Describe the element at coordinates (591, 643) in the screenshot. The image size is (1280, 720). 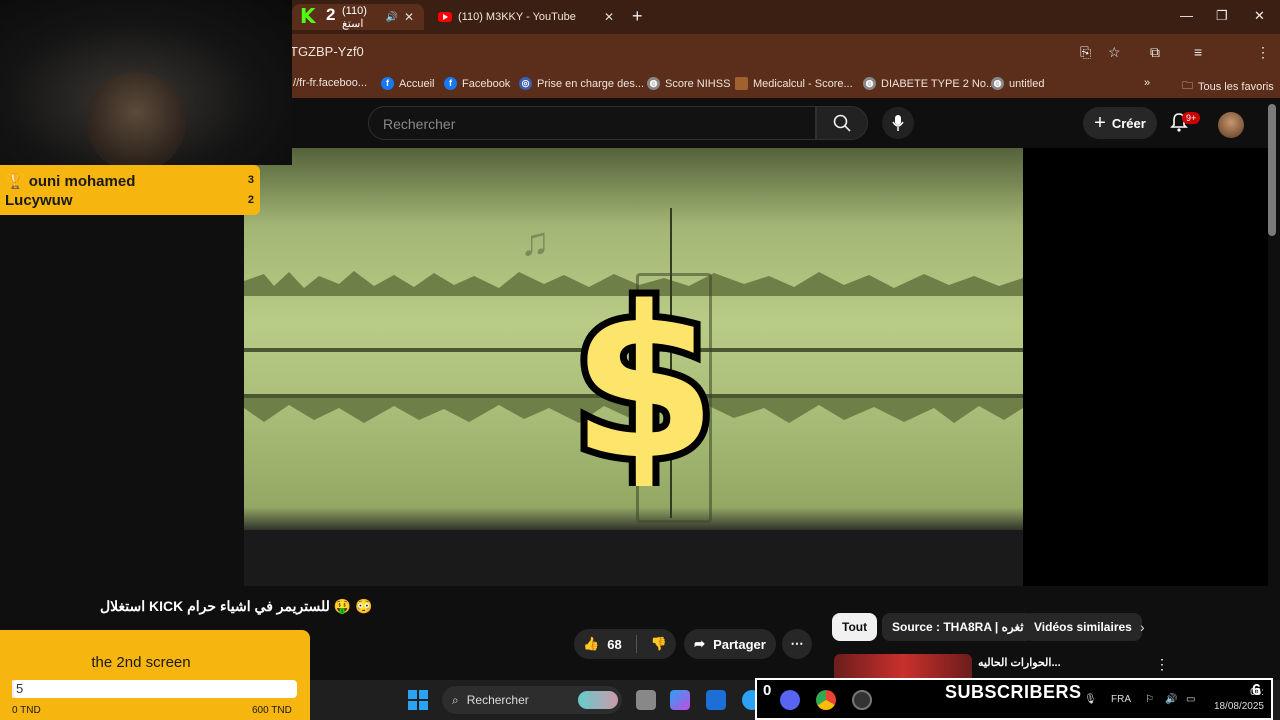
I see `thumbs-up-icon: 👍` at that location.